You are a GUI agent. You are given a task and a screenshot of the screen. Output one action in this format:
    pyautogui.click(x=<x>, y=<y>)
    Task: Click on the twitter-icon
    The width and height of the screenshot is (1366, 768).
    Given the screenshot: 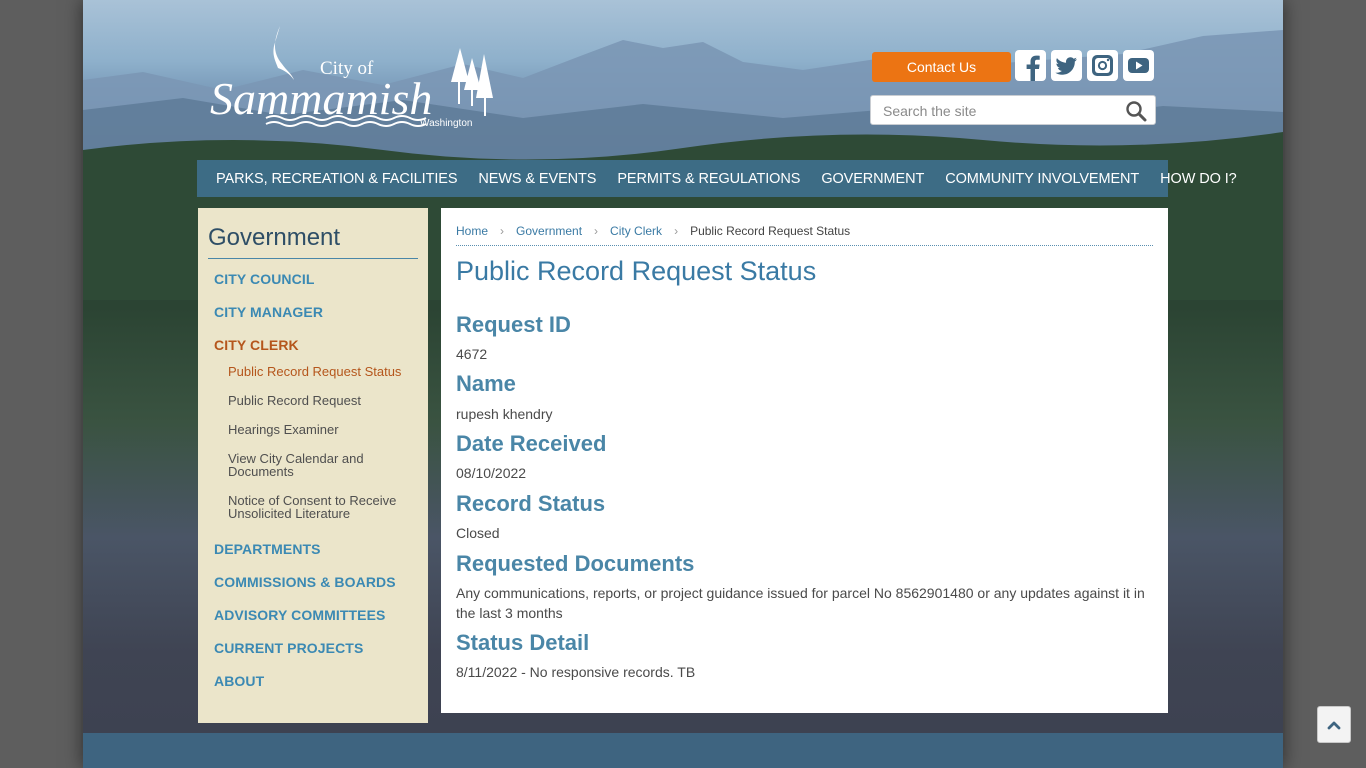 What is the action you would take?
    pyautogui.click(x=1066, y=65)
    